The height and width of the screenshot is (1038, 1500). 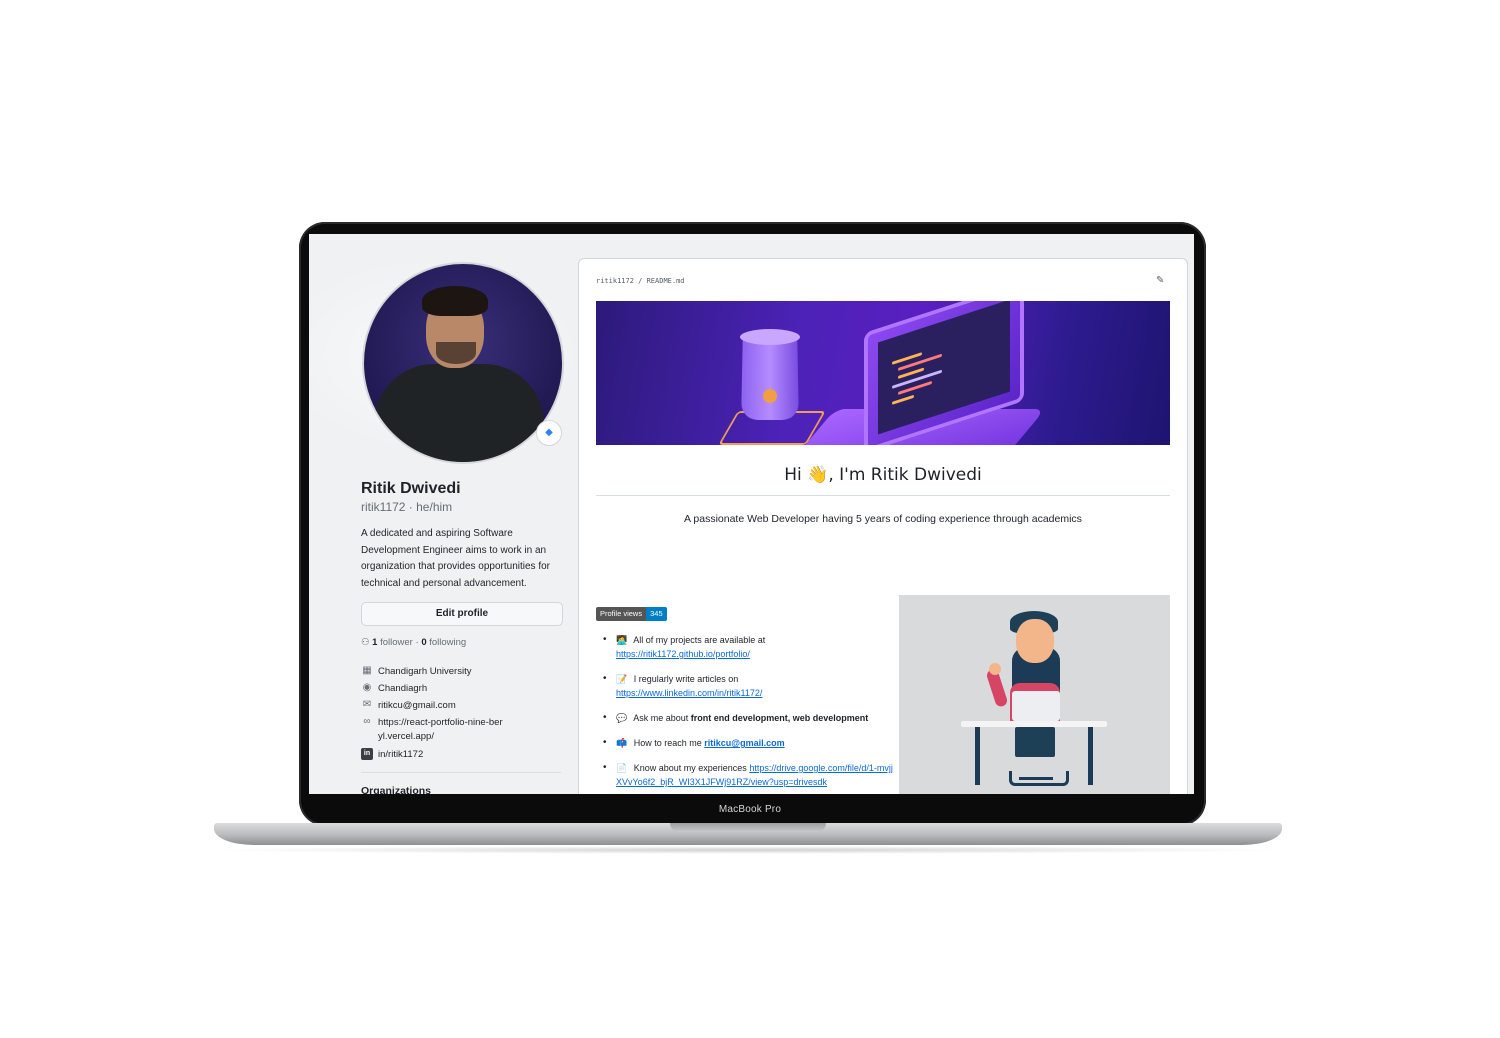 I want to click on illustration-head, so click(x=1035, y=641).